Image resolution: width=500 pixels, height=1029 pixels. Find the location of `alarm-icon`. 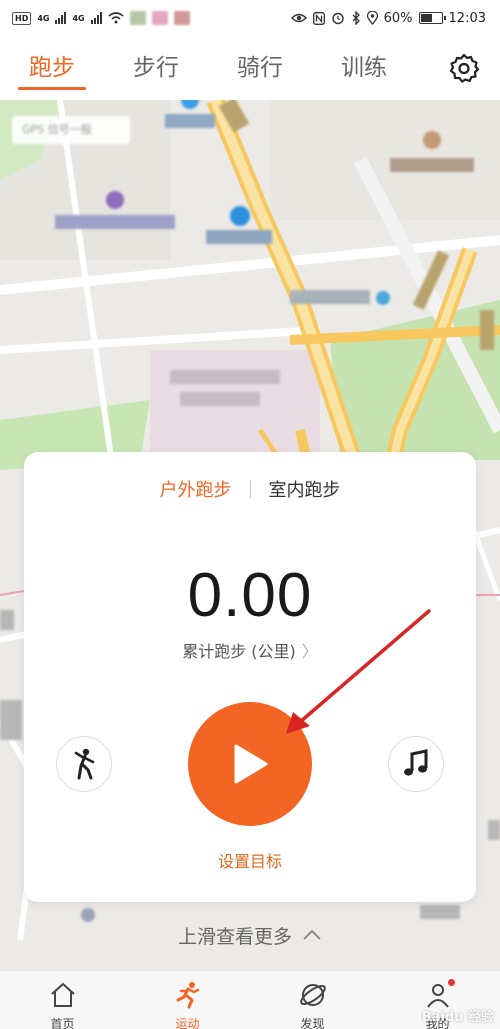

alarm-icon is located at coordinates (337, 18).